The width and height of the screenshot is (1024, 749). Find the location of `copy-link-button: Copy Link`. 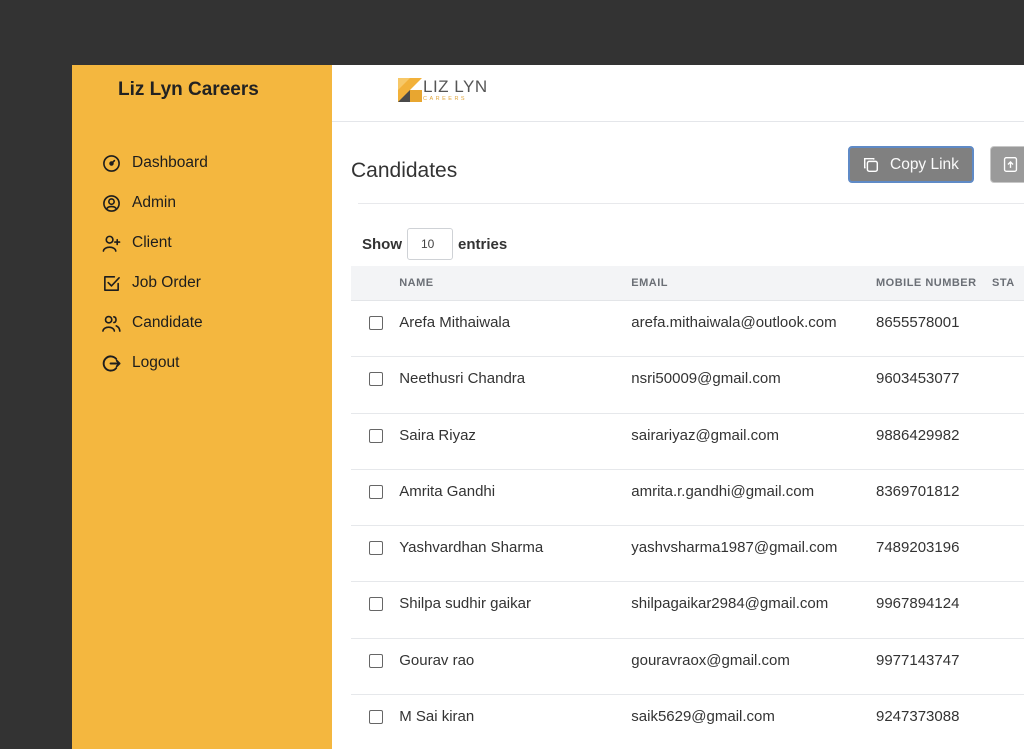

copy-link-button: Copy Link is located at coordinates (911, 164).